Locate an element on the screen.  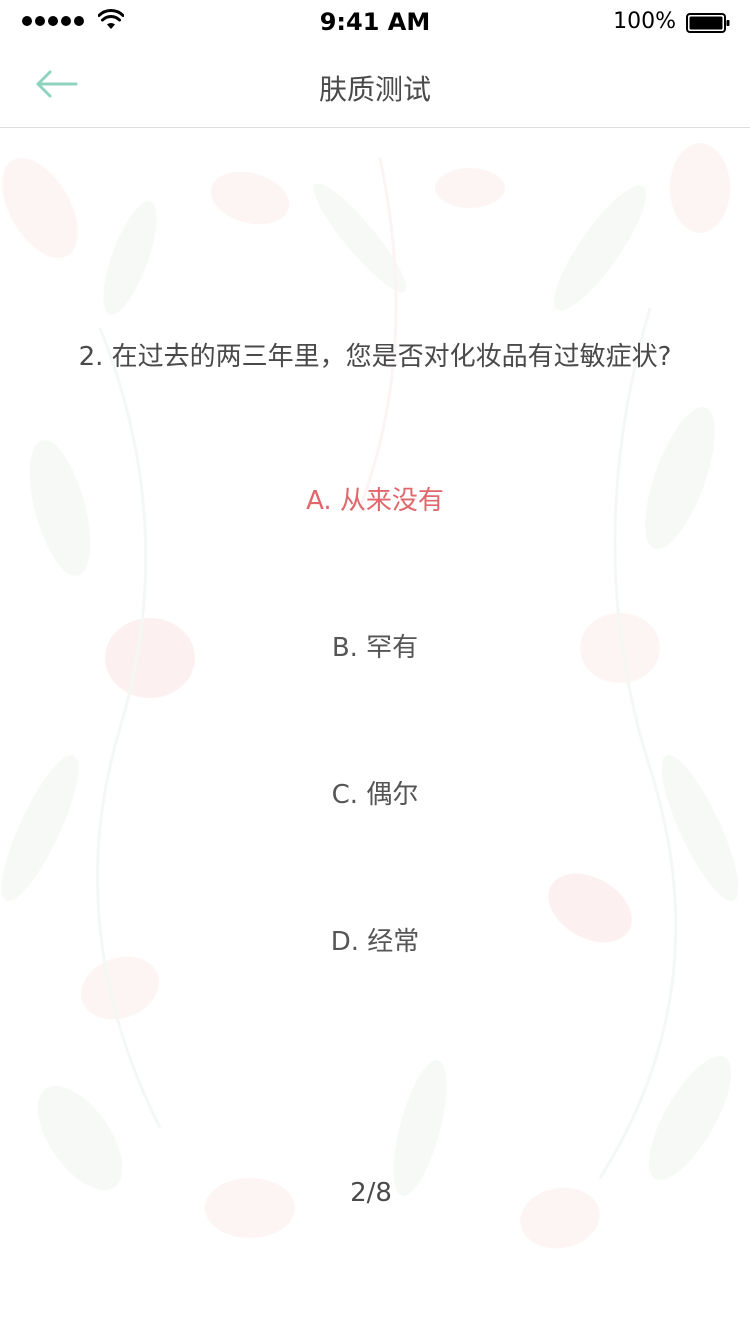
navigation-bar: 肤质测试 is located at coordinates (375, 84).